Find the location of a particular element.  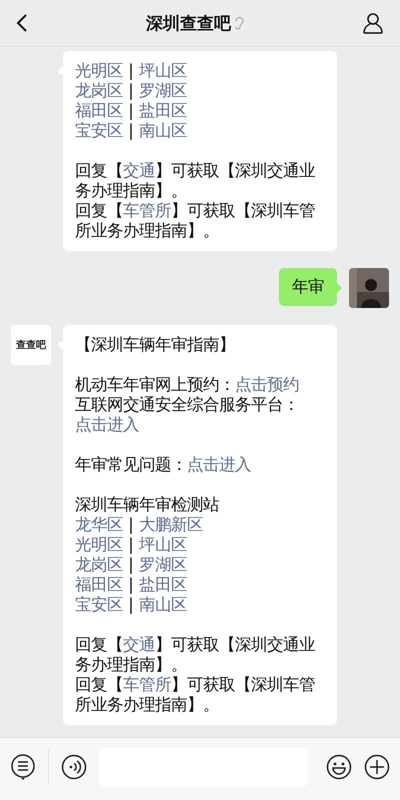

link: 大鹏新区 is located at coordinates (170, 524).